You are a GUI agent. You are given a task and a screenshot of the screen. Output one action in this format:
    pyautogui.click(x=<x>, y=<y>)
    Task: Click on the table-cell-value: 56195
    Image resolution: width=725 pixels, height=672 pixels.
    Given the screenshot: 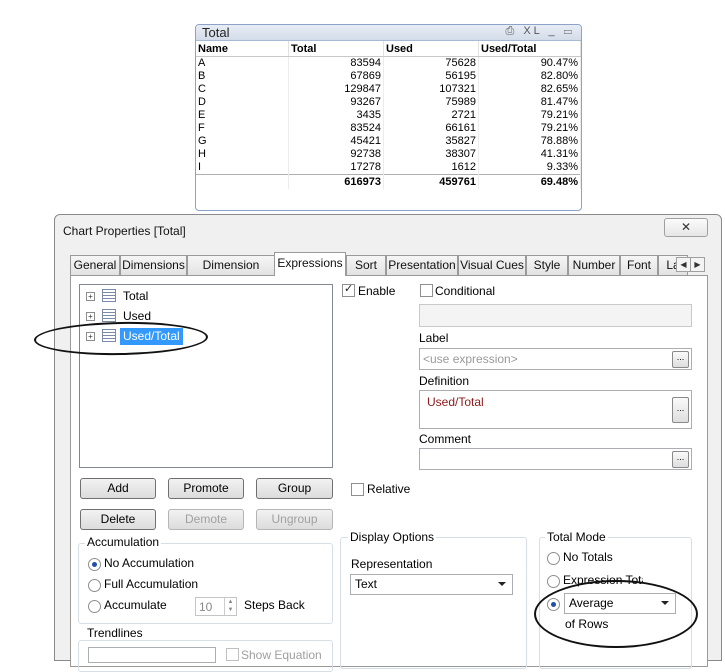 What is the action you would take?
    pyautogui.click(x=431, y=76)
    